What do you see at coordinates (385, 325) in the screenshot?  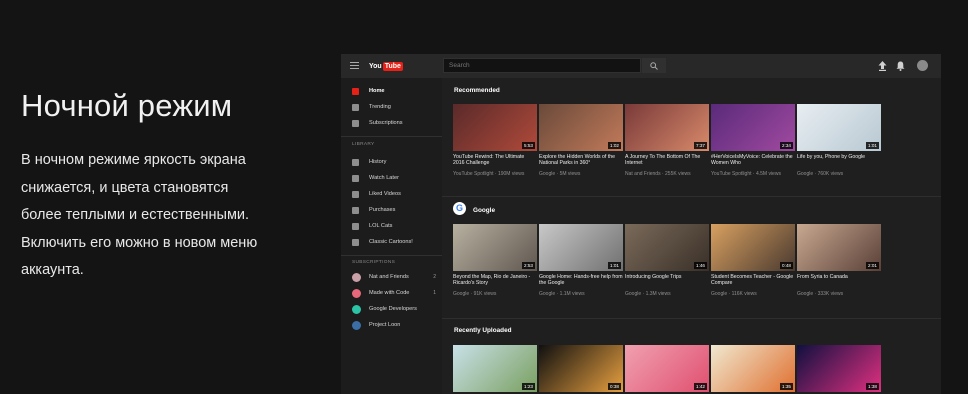 I see `sidebar-item-label: Project Loon` at bounding box center [385, 325].